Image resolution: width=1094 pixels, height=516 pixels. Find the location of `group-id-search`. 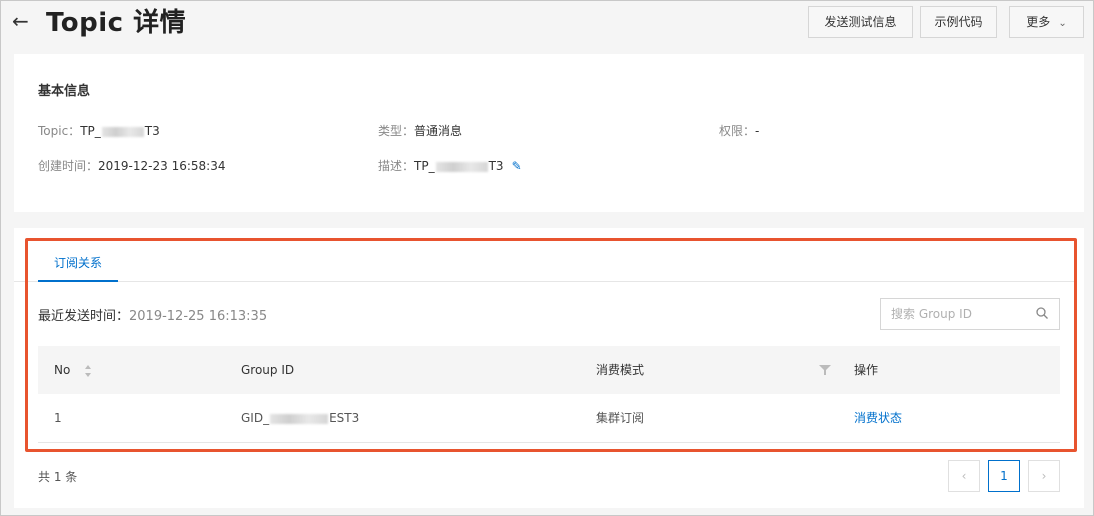

group-id-search is located at coordinates (970, 314).